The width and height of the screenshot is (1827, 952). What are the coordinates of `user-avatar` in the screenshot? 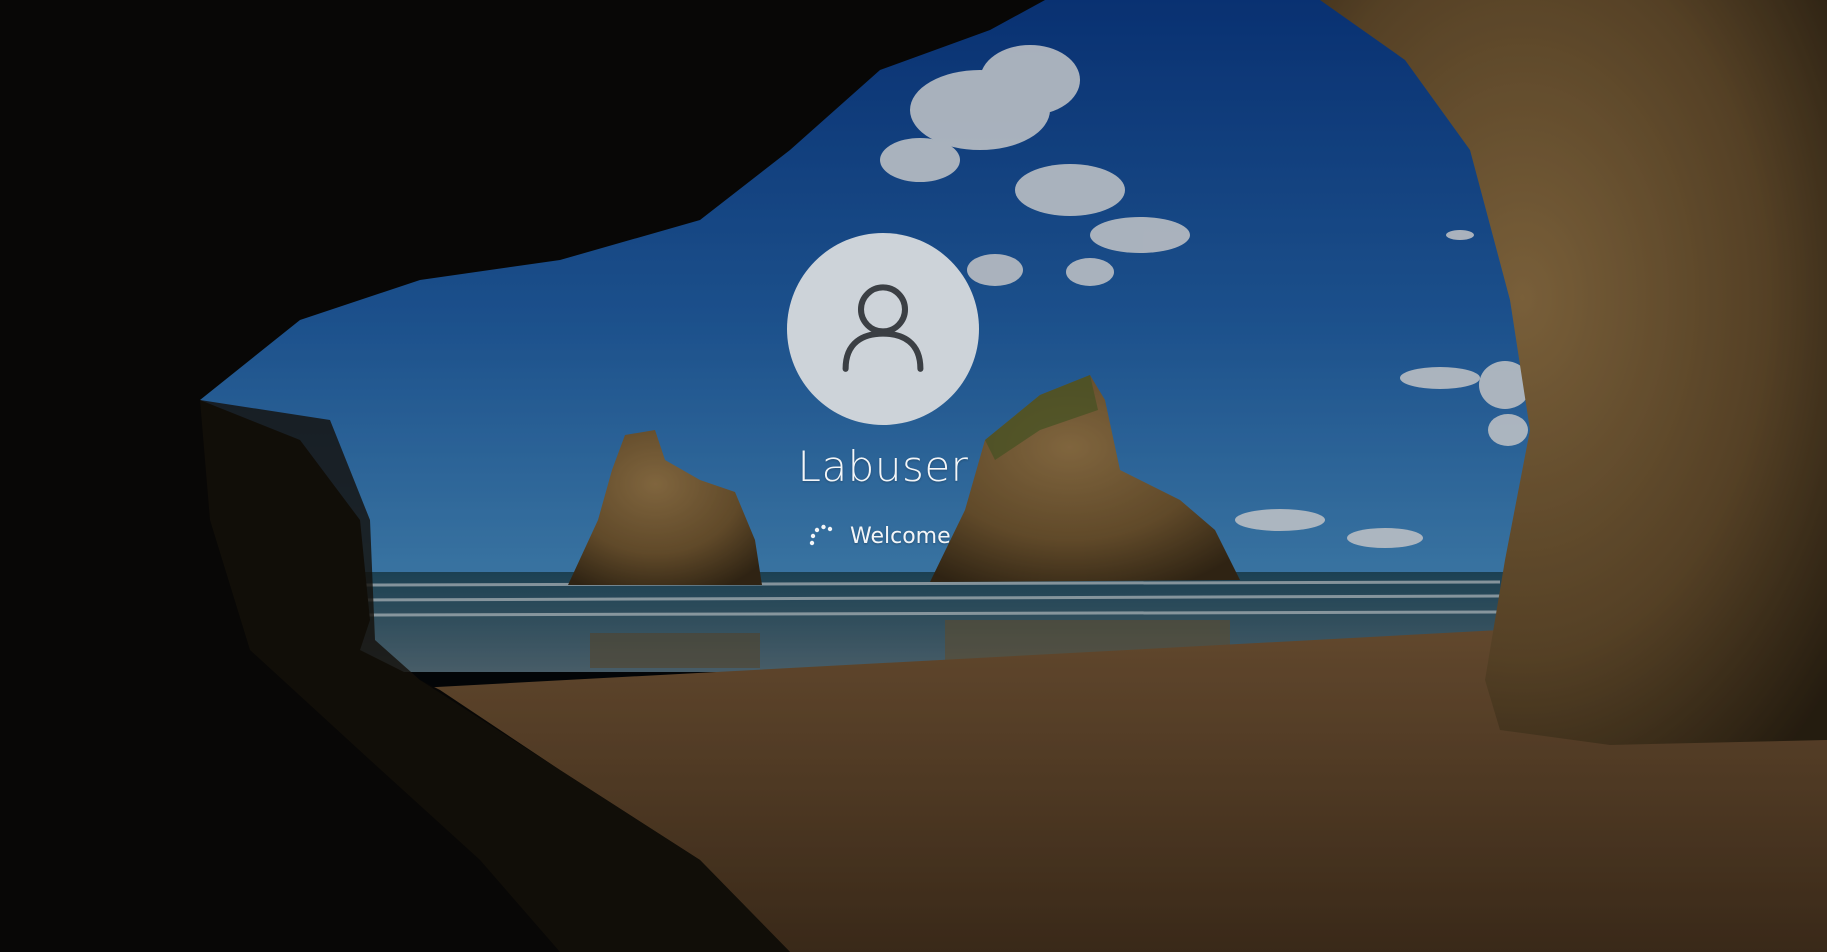 It's located at (883, 329).